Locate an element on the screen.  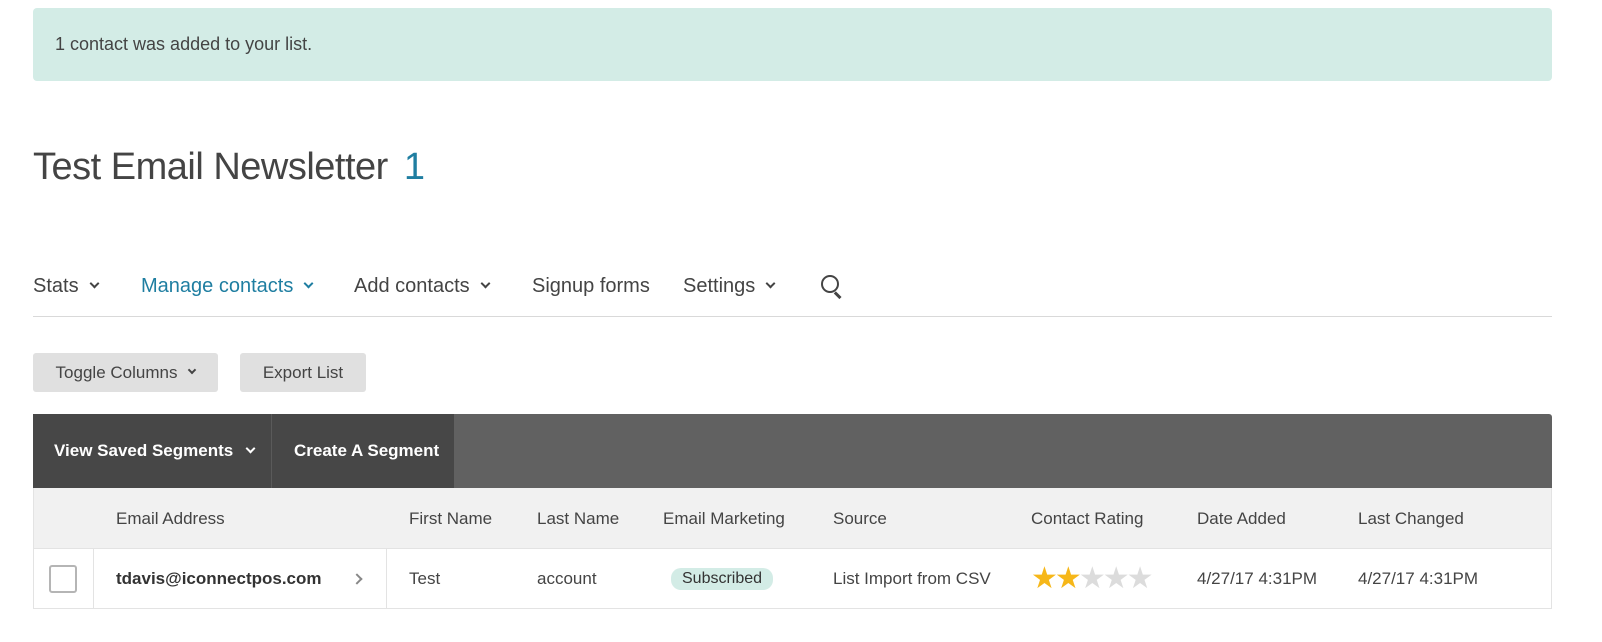
column-contact-rating: Contact Rating is located at coordinates (1087, 518).